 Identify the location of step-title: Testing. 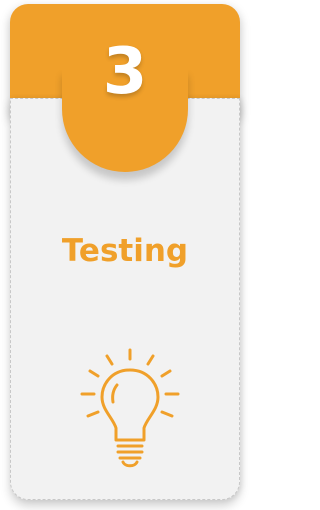
(125, 251).